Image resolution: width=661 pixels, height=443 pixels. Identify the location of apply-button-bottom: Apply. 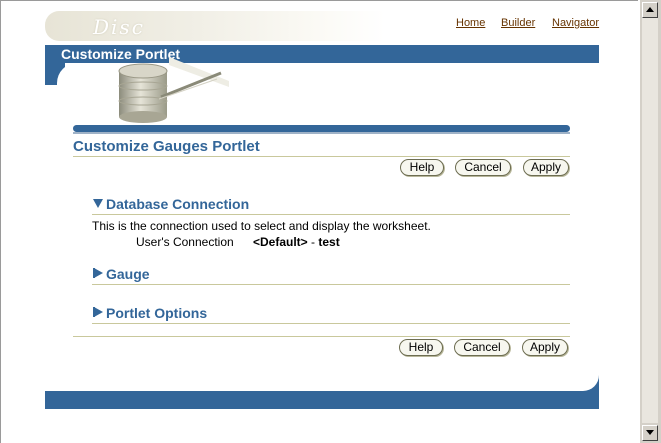
(545, 347).